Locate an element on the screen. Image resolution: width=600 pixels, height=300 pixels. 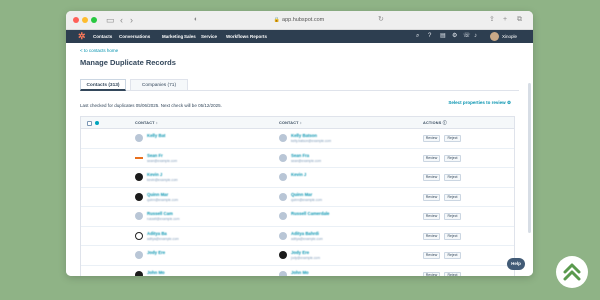
minimize-window-button is located at coordinates (85, 20).